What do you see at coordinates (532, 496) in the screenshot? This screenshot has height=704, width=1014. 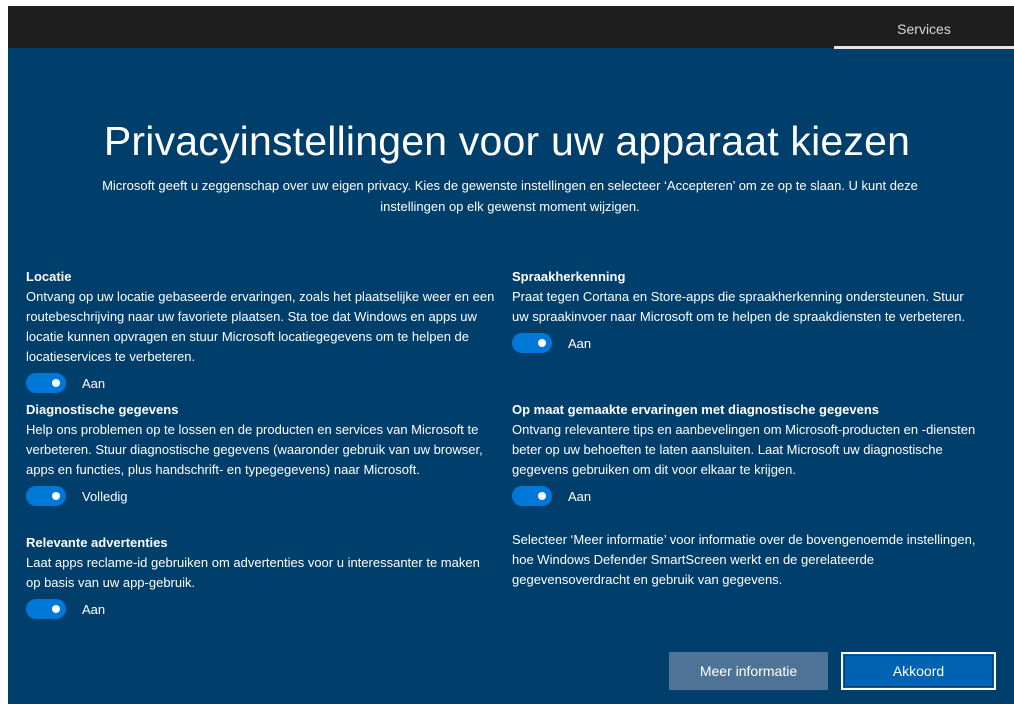 I see `tailored-toggle` at bounding box center [532, 496].